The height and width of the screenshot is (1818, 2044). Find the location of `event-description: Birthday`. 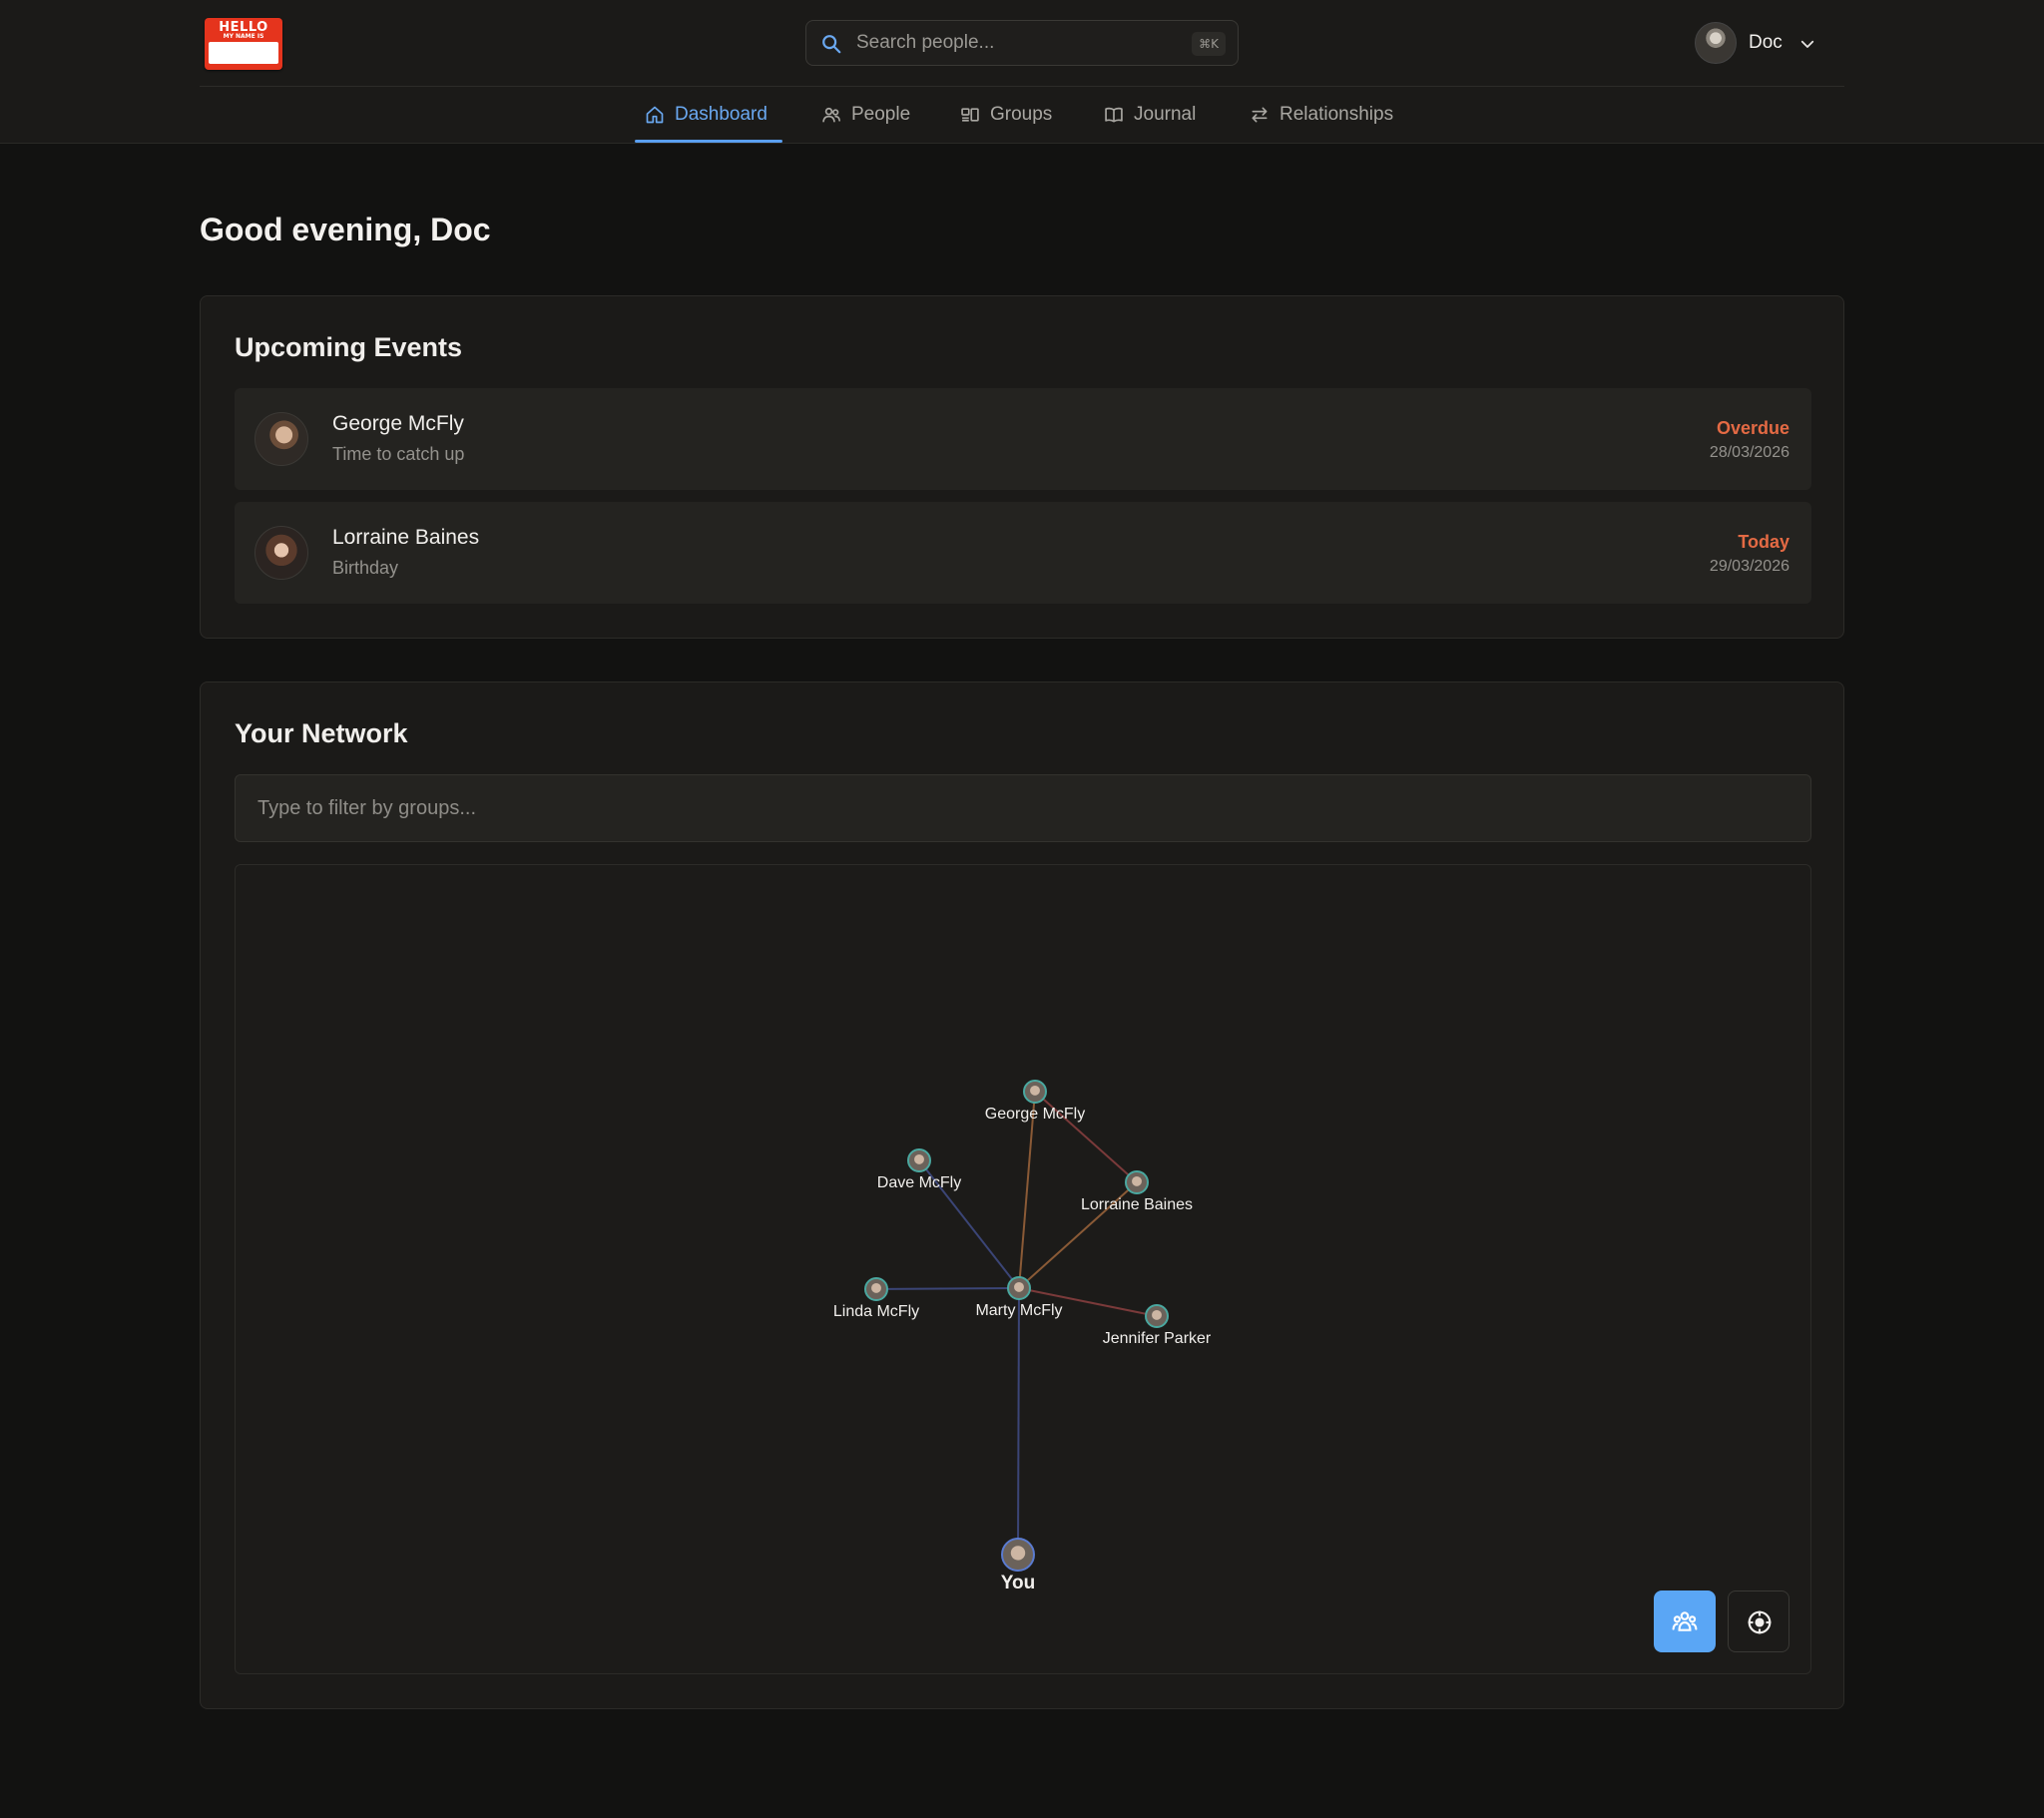

event-description: Birthday is located at coordinates (365, 568).